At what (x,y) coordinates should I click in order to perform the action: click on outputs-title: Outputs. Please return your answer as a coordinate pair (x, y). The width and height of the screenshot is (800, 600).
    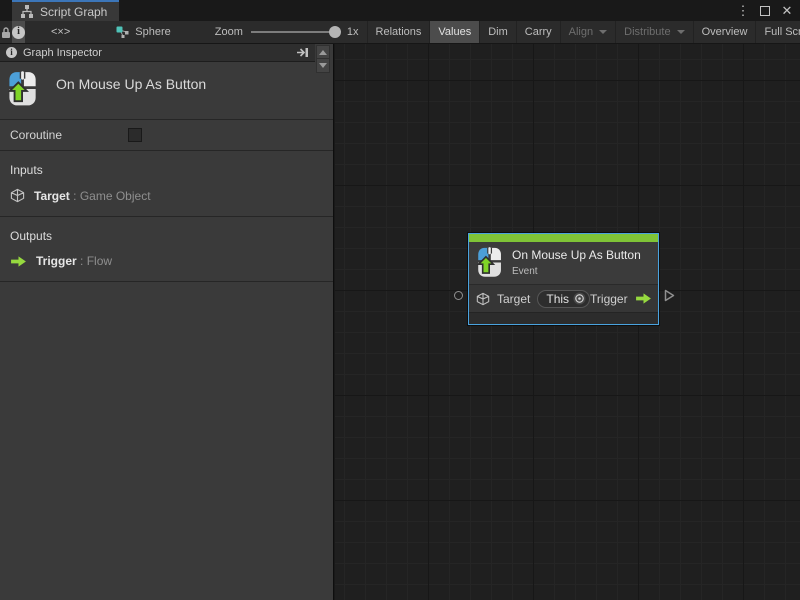
    Looking at the image, I should click on (31, 236).